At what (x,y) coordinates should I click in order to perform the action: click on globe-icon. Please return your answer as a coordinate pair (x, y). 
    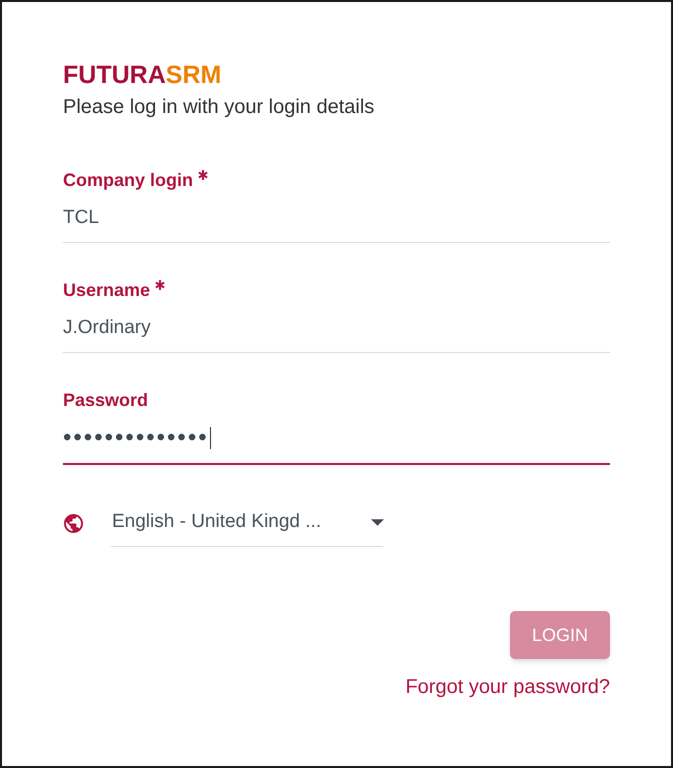
    Looking at the image, I should click on (73, 523).